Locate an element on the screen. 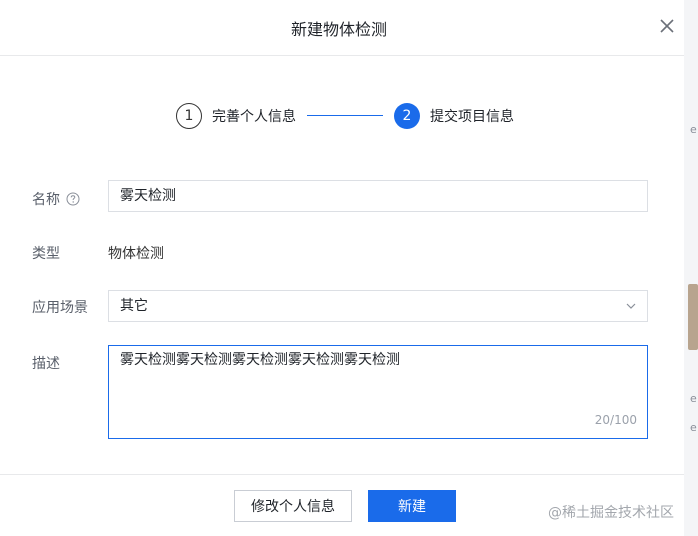 This screenshot has height=536, width=698. step-2-number: 2 is located at coordinates (407, 116).